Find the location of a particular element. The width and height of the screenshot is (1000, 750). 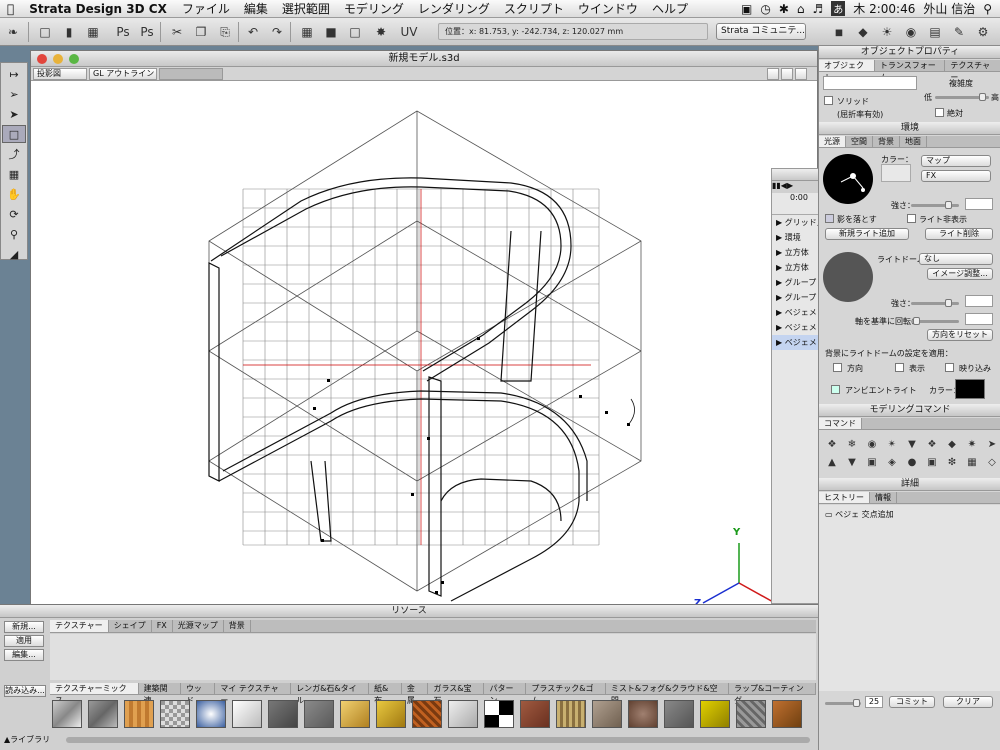

tab-shapes: シェイプ is located at coordinates (130, 626).